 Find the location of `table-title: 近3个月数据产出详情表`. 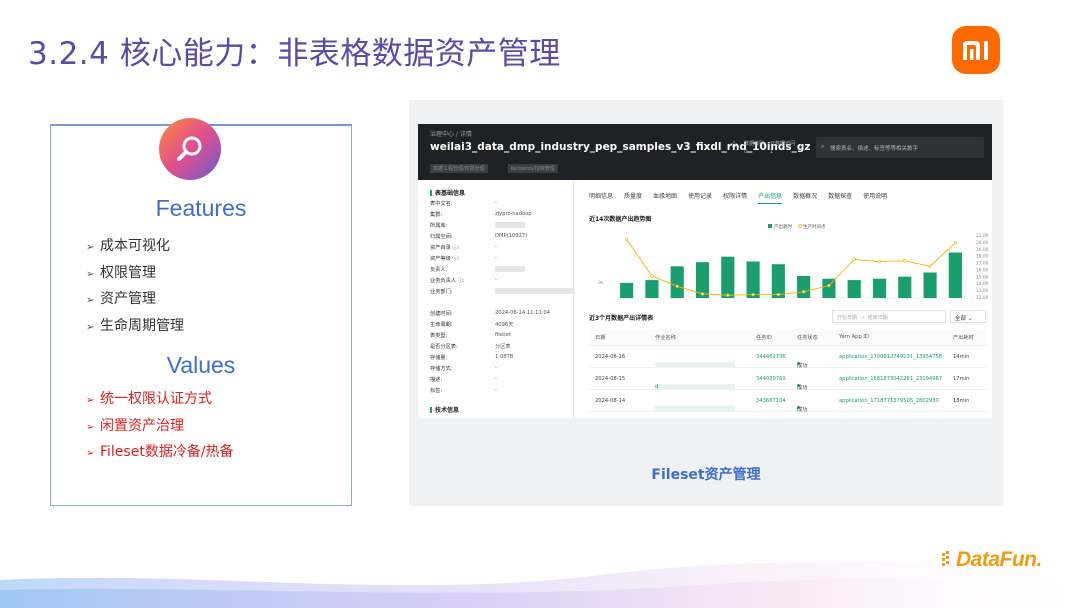

table-title: 近3个月数据产出详情表 is located at coordinates (621, 318).